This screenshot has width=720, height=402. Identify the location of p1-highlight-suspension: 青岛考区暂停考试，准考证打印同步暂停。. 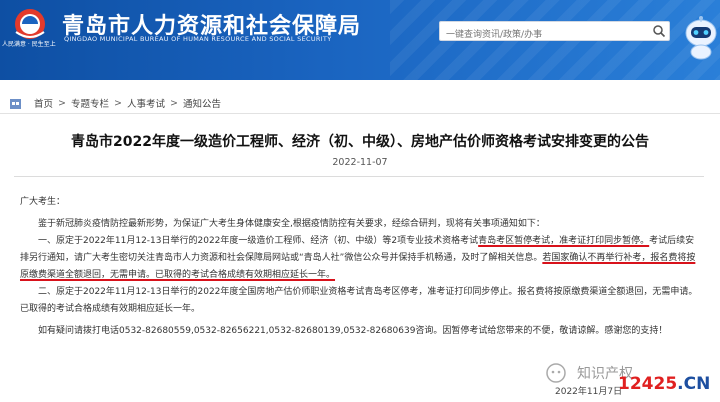
(564, 241).